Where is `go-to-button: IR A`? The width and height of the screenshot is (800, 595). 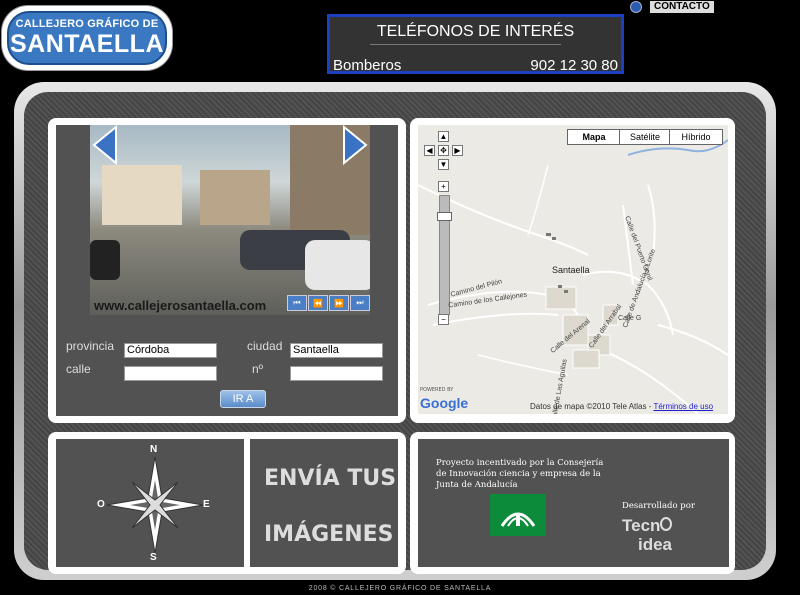 go-to-button: IR A is located at coordinates (243, 399).